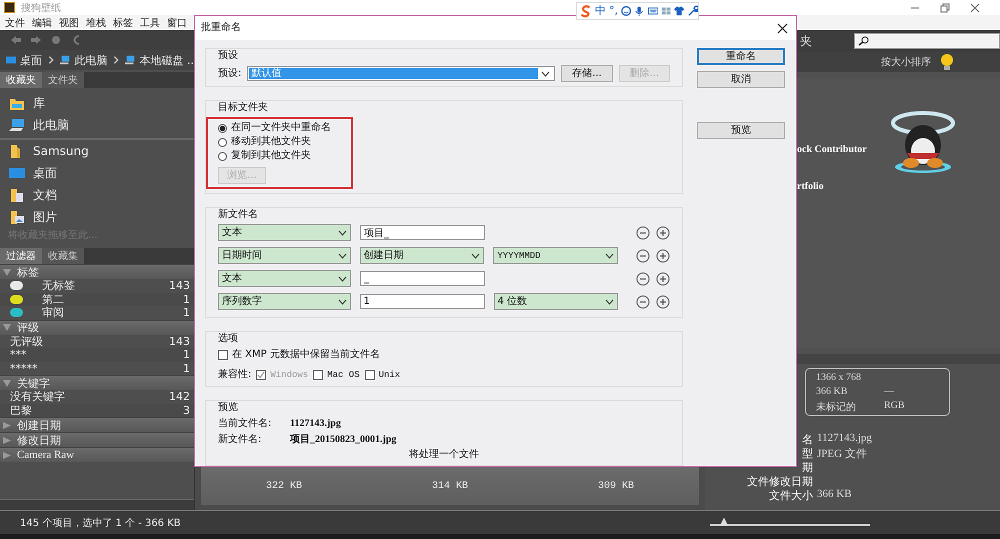 The width and height of the screenshot is (1000, 539). I want to click on search-field, so click(927, 41).